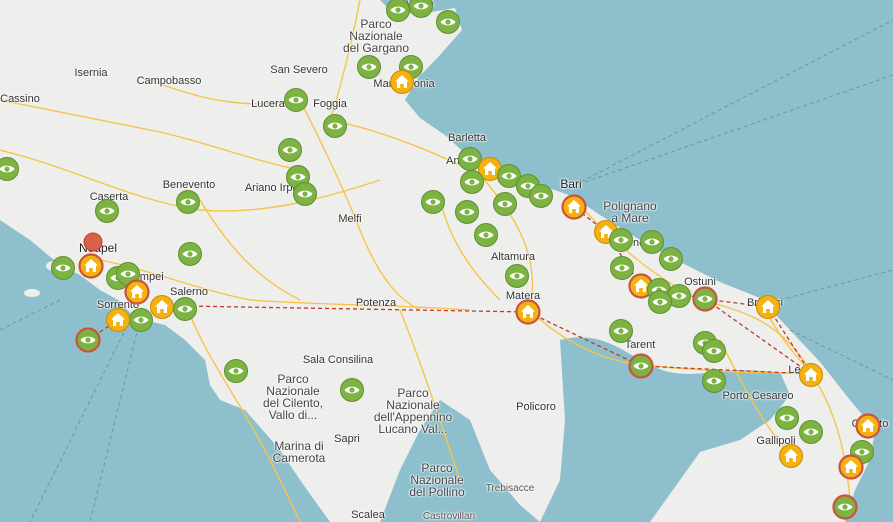 The image size is (893, 522). What do you see at coordinates (32, 293) in the screenshot?
I see `island-capri` at bounding box center [32, 293].